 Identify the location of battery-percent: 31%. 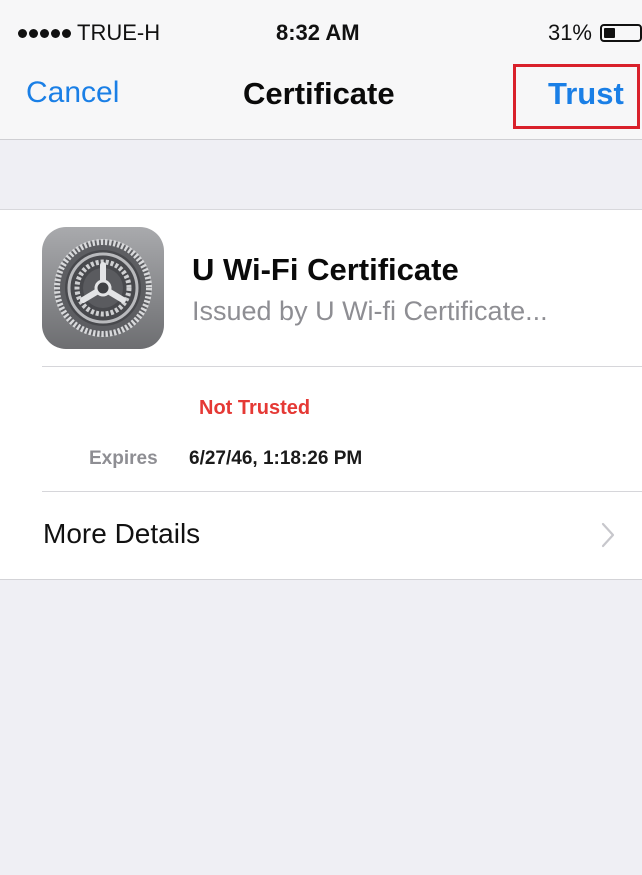
(569, 32).